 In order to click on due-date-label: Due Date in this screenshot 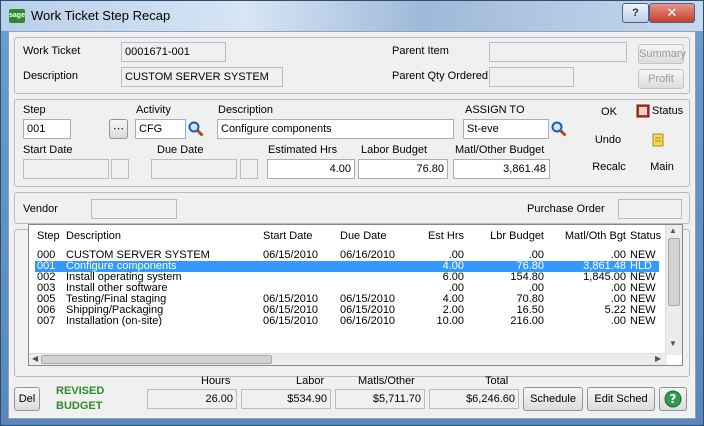, I will do `click(180, 150)`.